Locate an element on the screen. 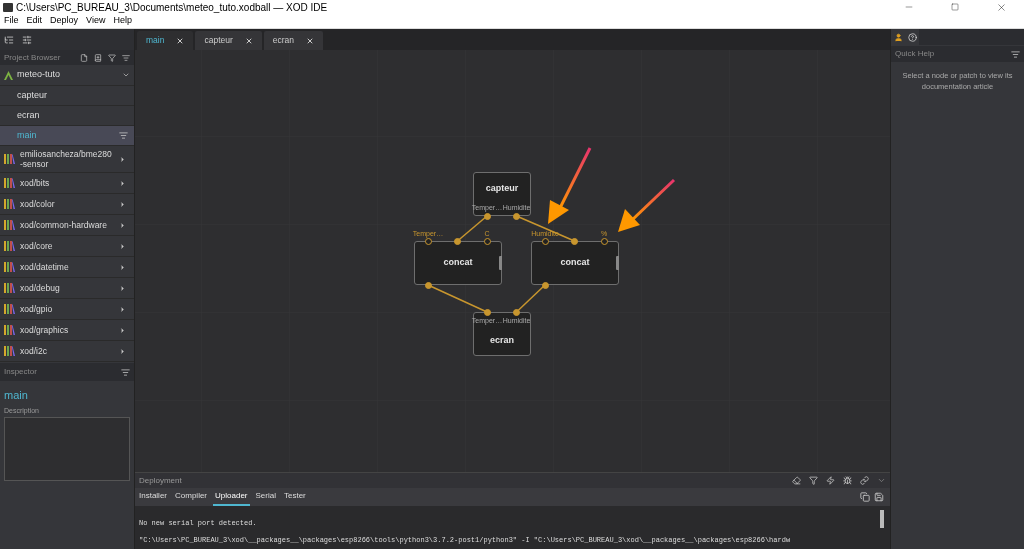 This screenshot has height=549, width=1024. project-item: meteo-tuto is located at coordinates (67, 75).